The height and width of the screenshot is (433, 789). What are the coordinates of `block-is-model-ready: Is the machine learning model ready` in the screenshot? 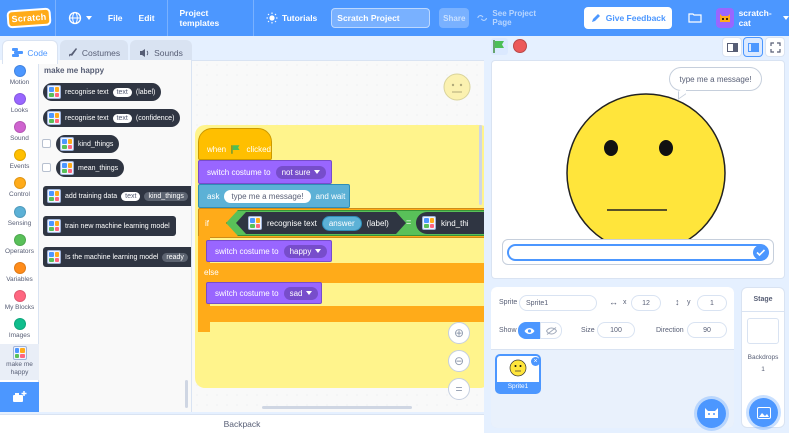 It's located at (117, 257).